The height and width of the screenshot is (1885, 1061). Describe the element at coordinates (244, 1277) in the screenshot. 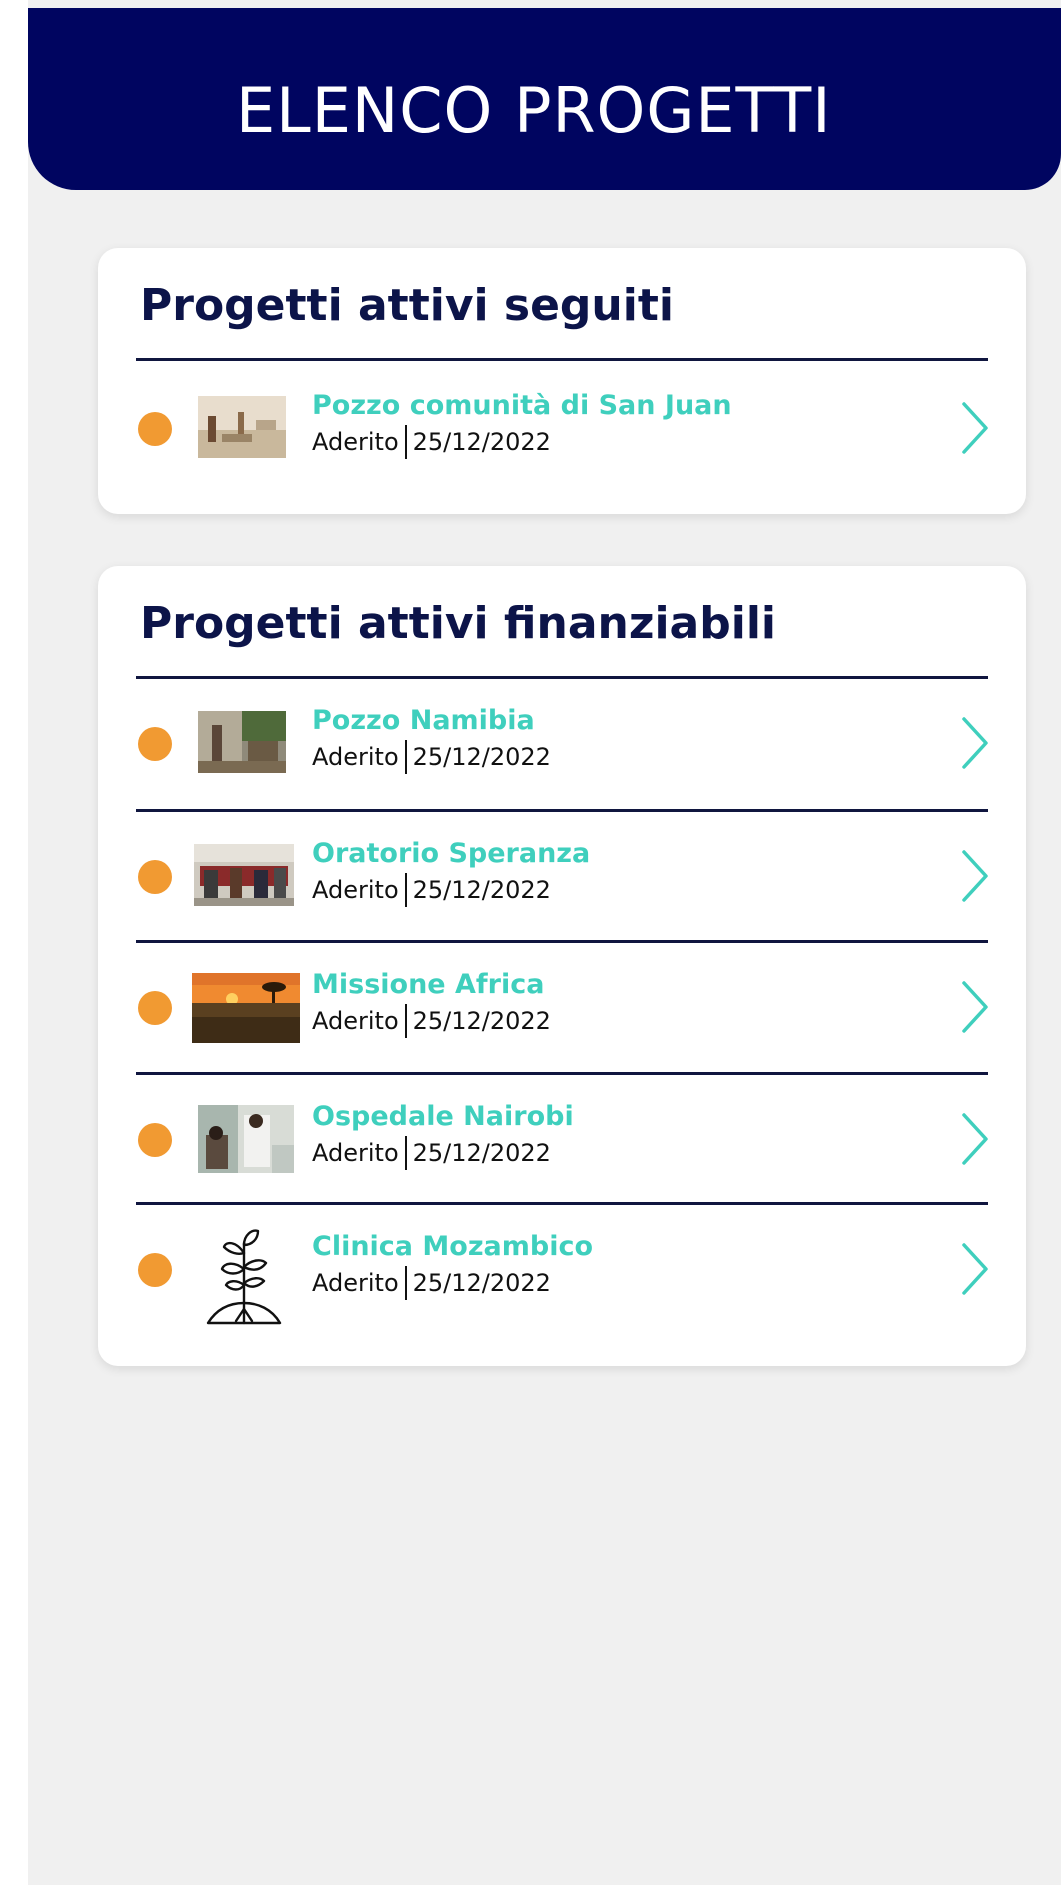

I see `plant-icon` at that location.